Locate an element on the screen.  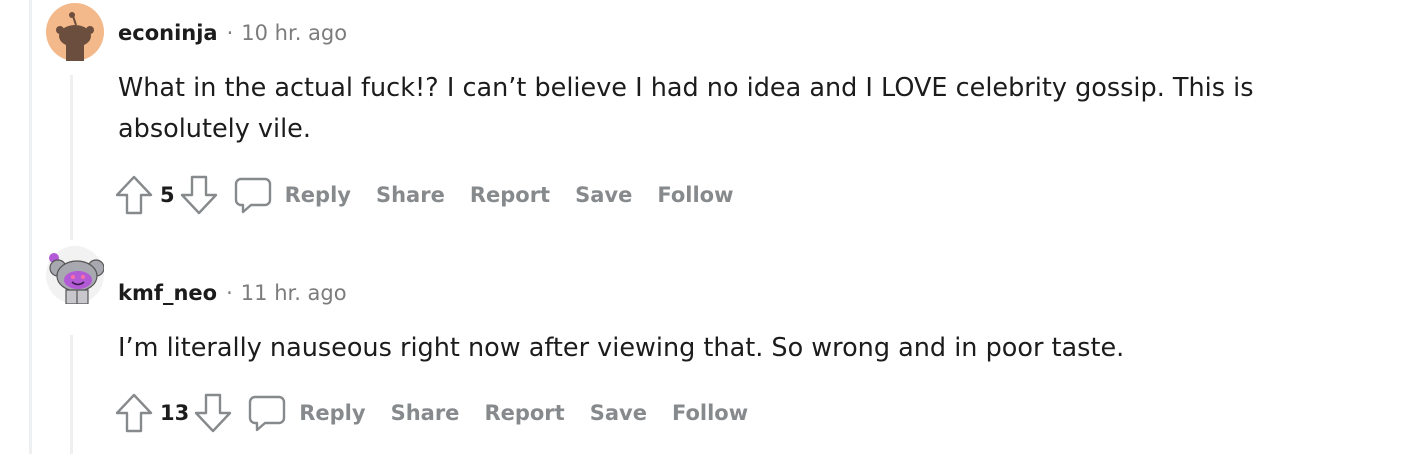
comment-actions: 13 Reply Share Report Save Follow is located at coordinates (431, 413).